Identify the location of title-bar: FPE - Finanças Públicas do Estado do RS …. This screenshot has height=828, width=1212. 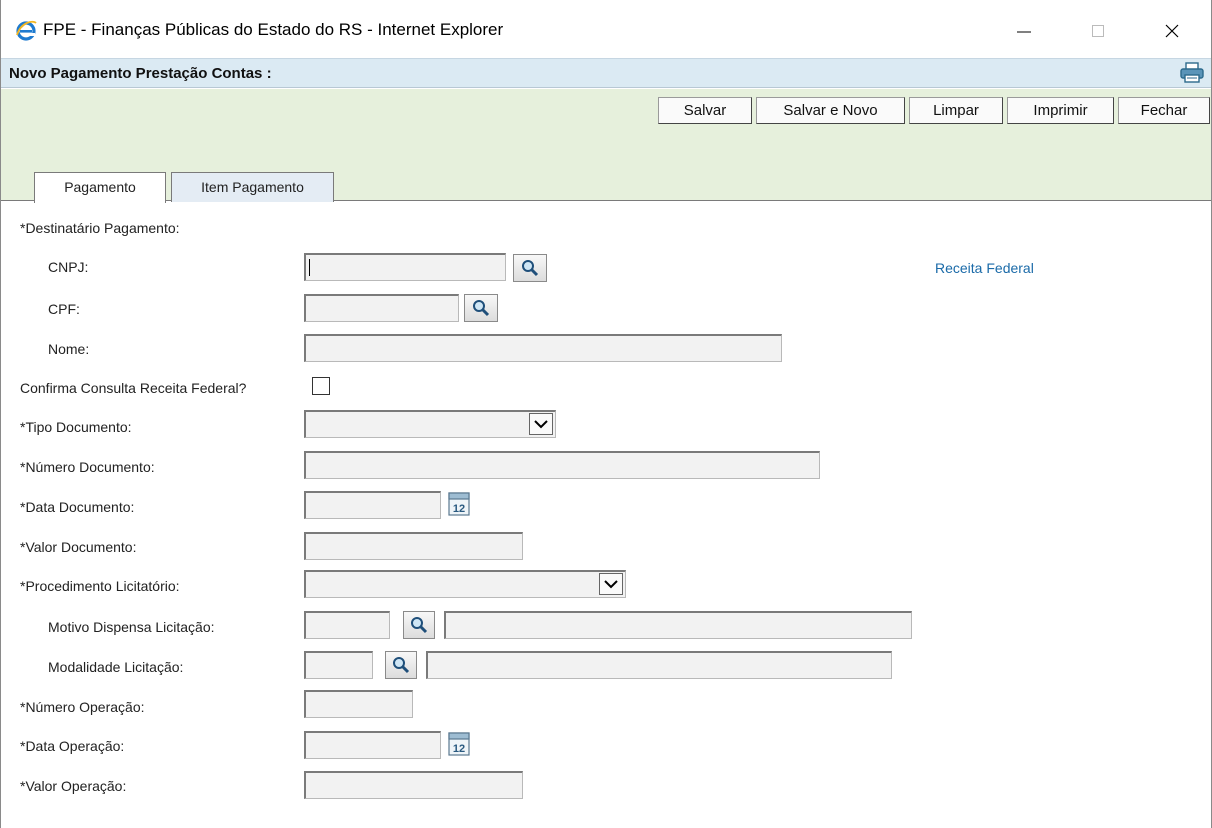
(606, 28).